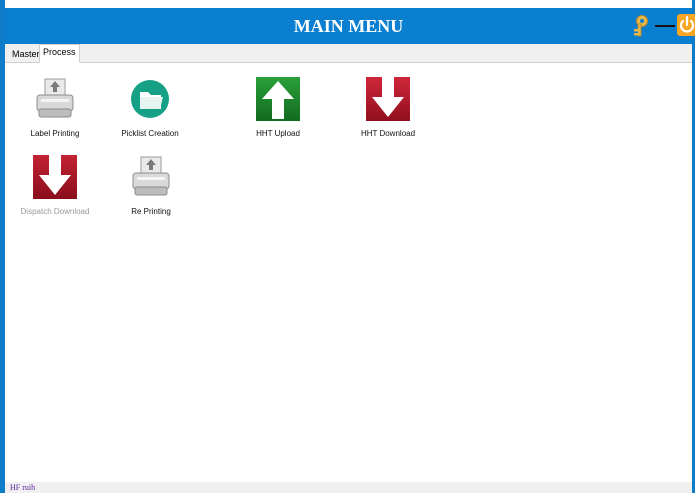 Image resolution: width=695 pixels, height=493 pixels. I want to click on hht-download-tile: HHT Download, so click(388, 106).